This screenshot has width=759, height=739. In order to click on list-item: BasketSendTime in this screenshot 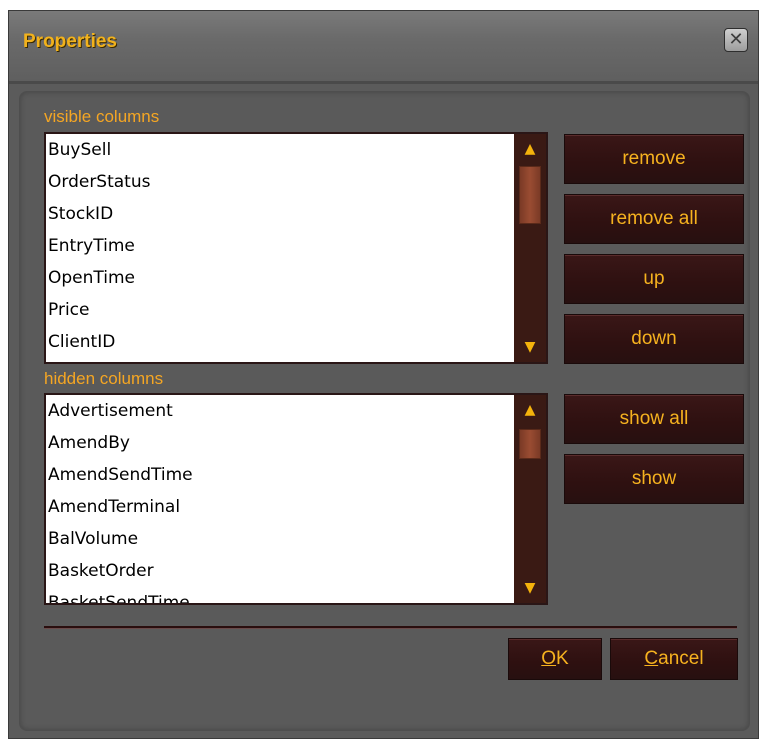, I will do `click(296, 595)`.